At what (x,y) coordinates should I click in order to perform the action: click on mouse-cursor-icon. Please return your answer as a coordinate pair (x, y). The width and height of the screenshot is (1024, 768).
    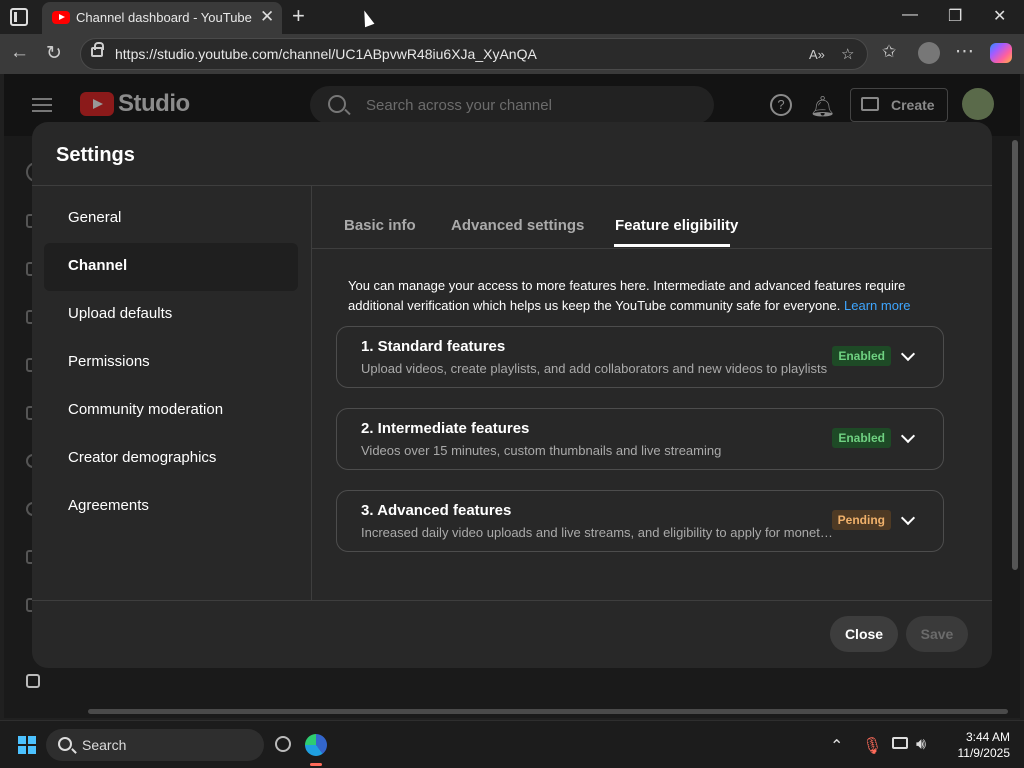
    Looking at the image, I should click on (367, 18).